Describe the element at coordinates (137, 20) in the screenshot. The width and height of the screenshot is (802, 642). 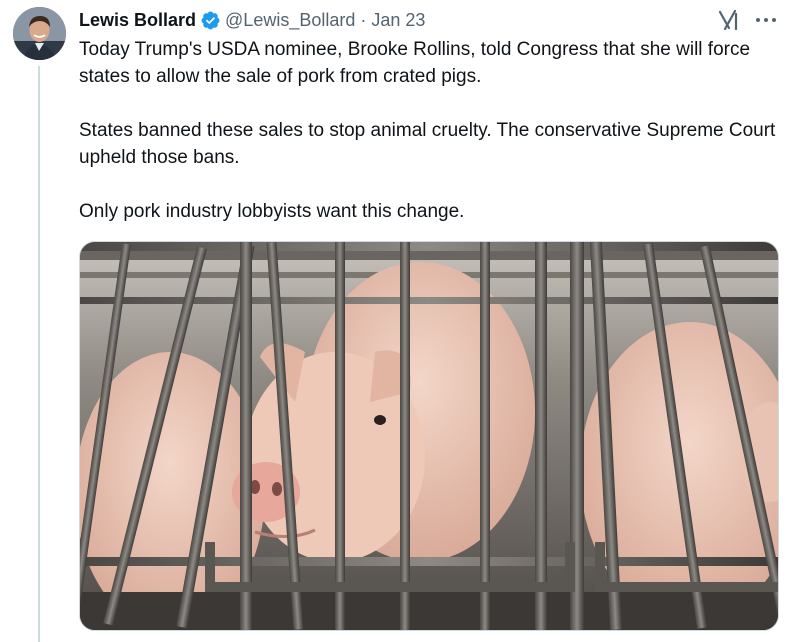
I see `author-name: Lewis Bollard` at that location.